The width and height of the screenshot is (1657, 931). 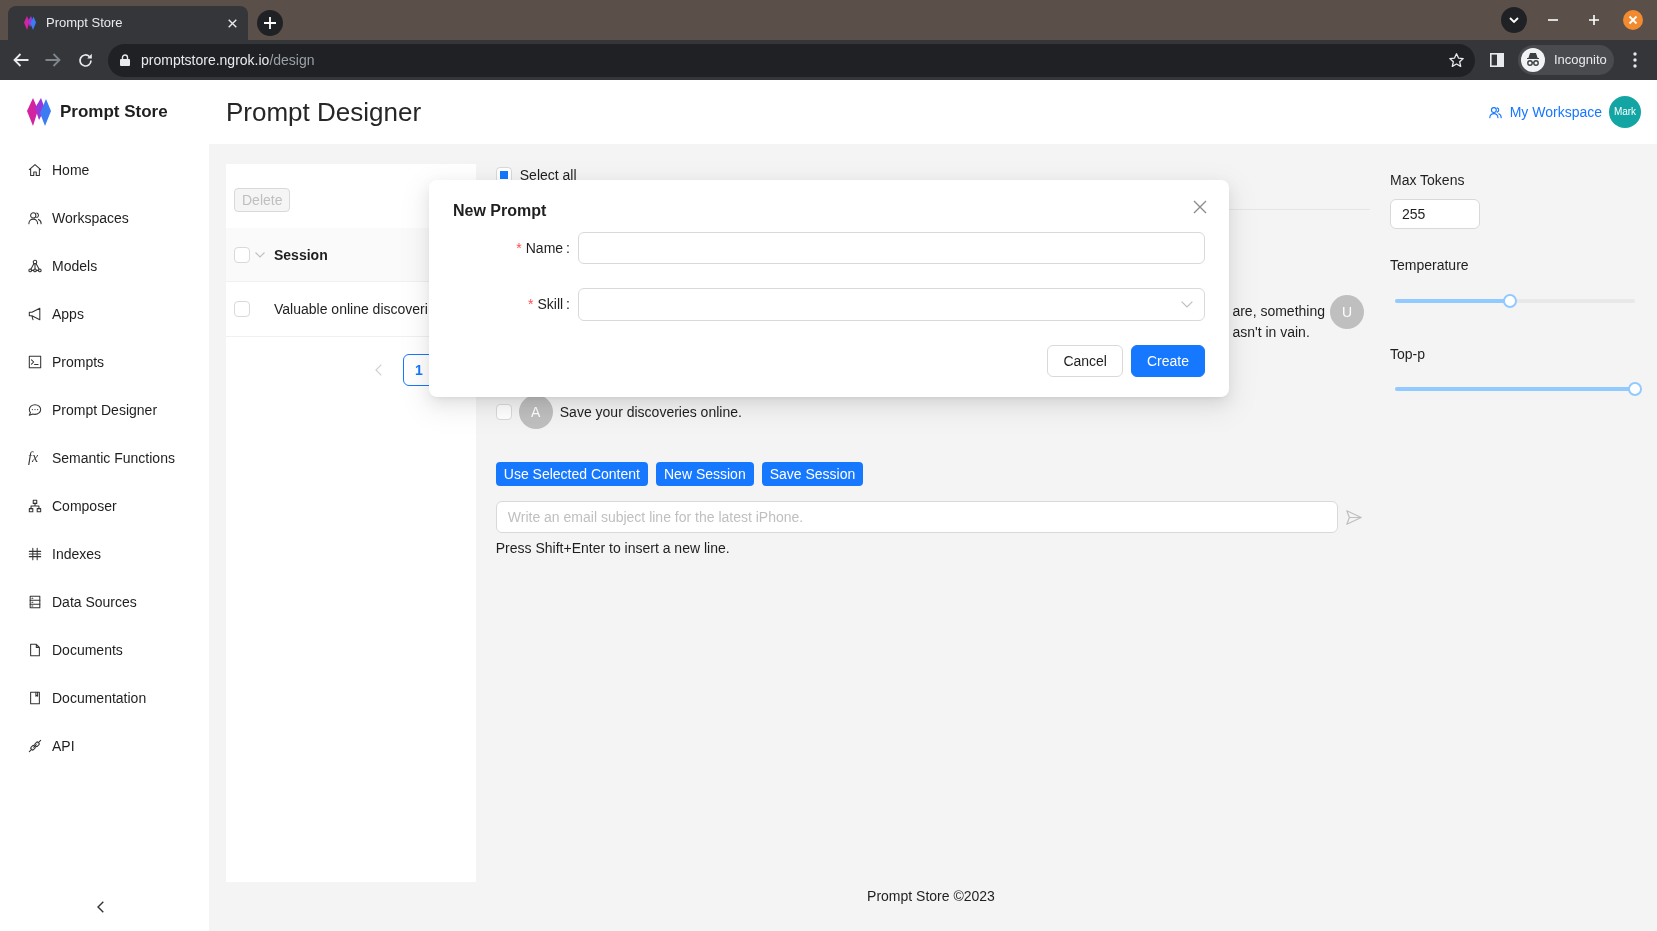 I want to click on column-header: Session, so click(x=301, y=255).